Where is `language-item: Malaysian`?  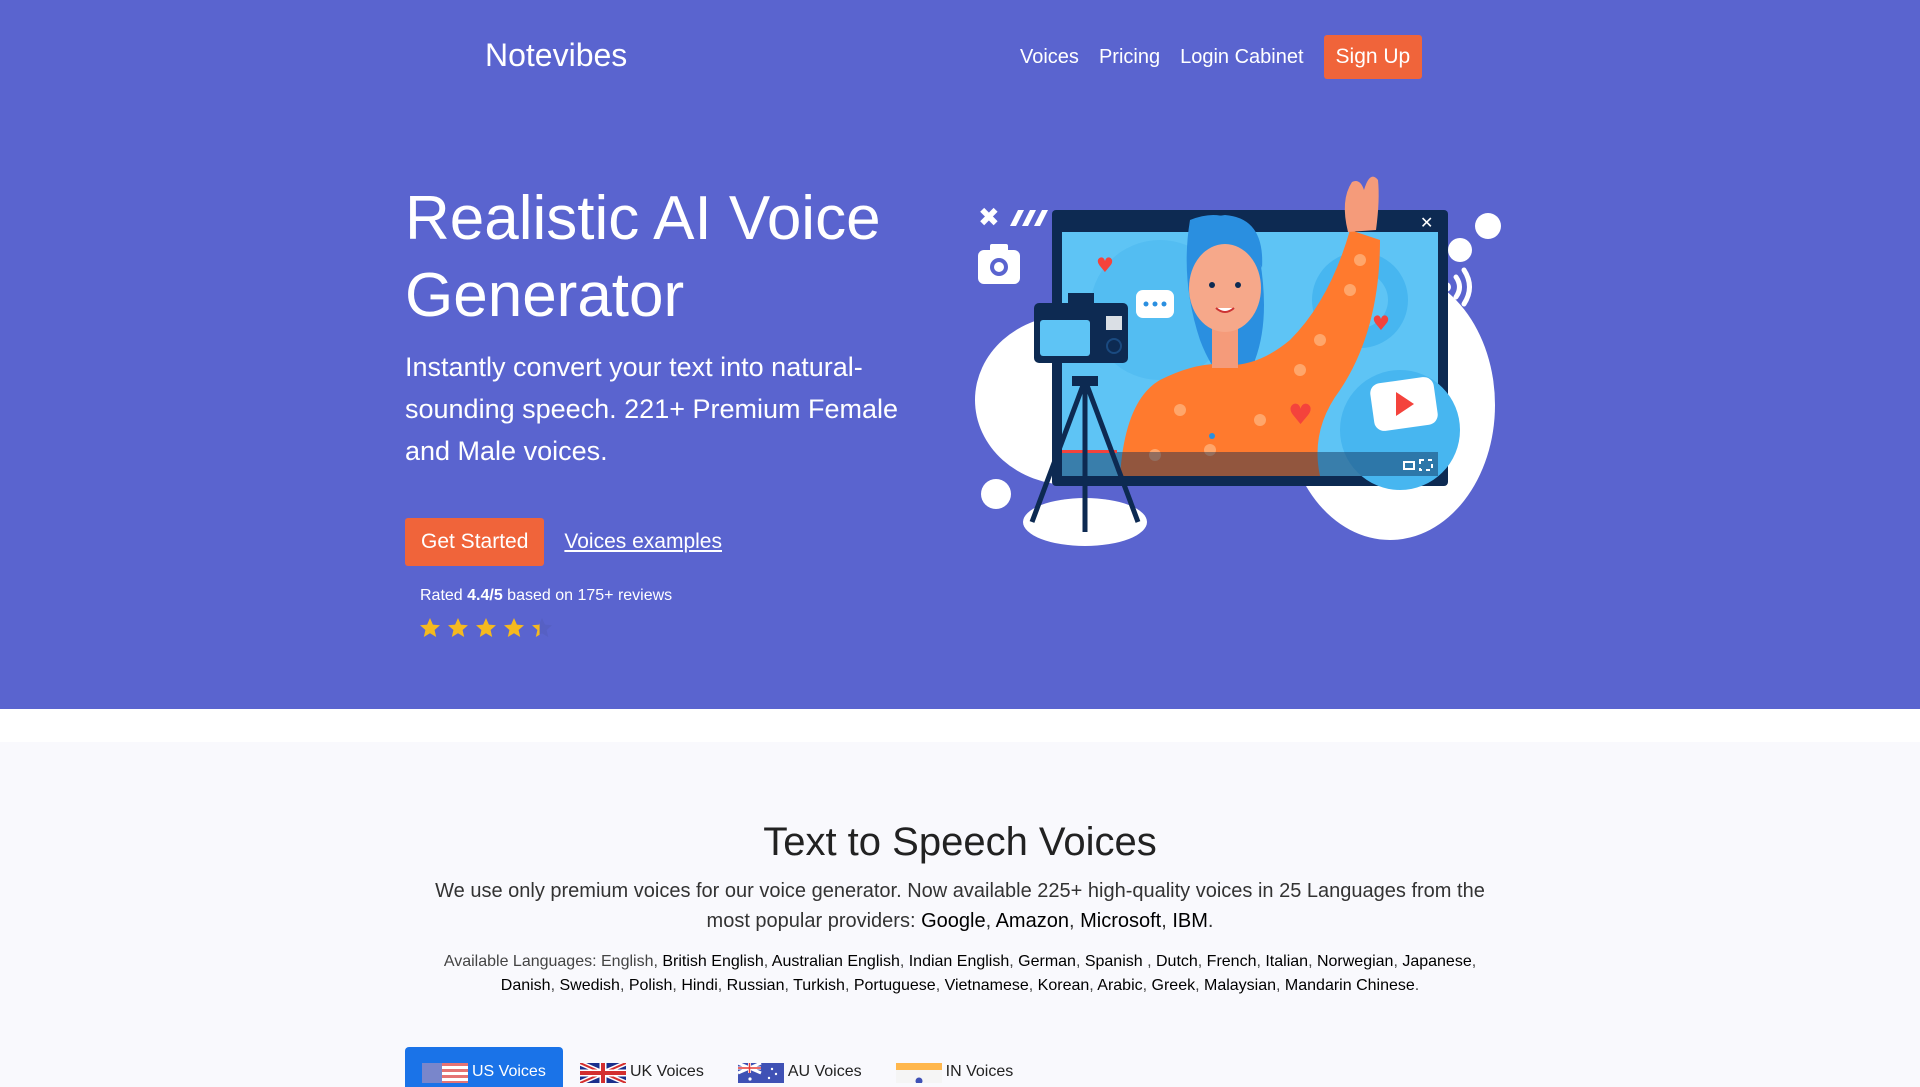
language-item: Malaysian is located at coordinates (1240, 985).